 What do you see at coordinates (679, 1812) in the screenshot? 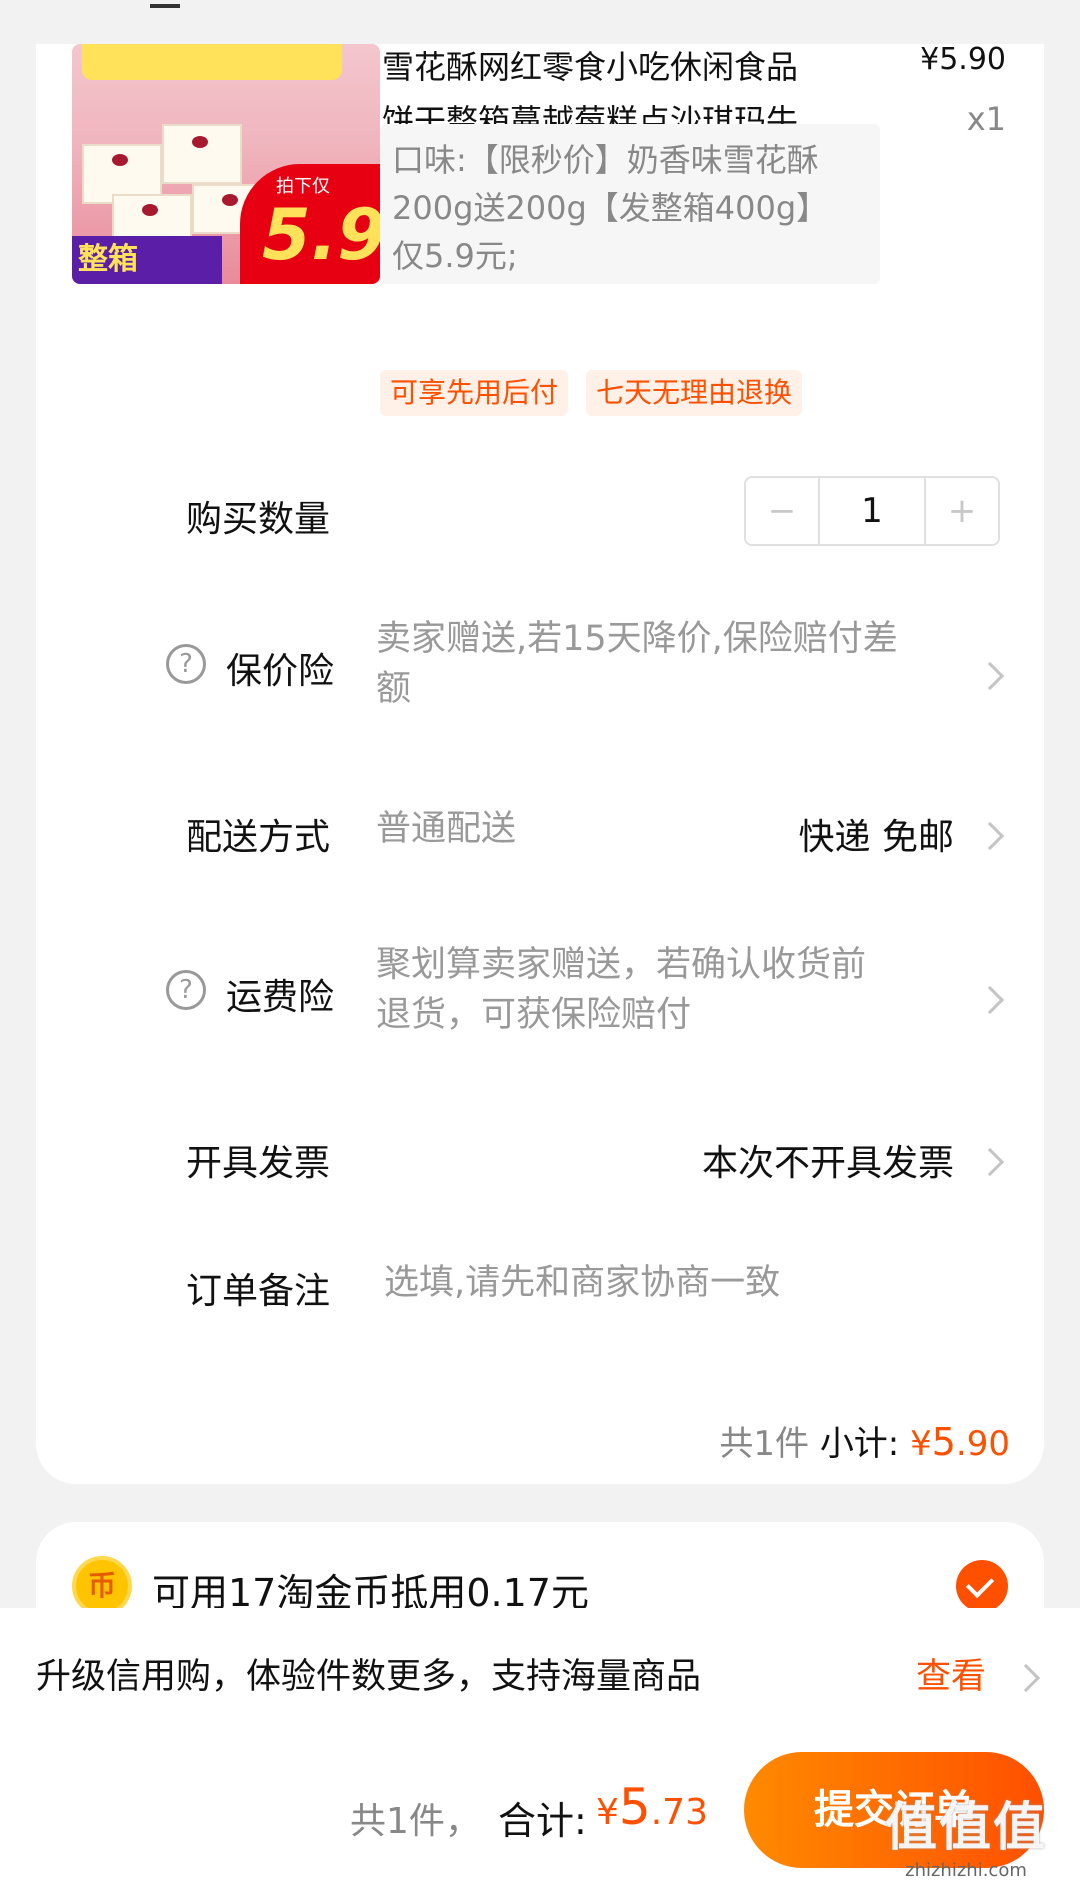
I see `amount-dec: .73` at bounding box center [679, 1812].